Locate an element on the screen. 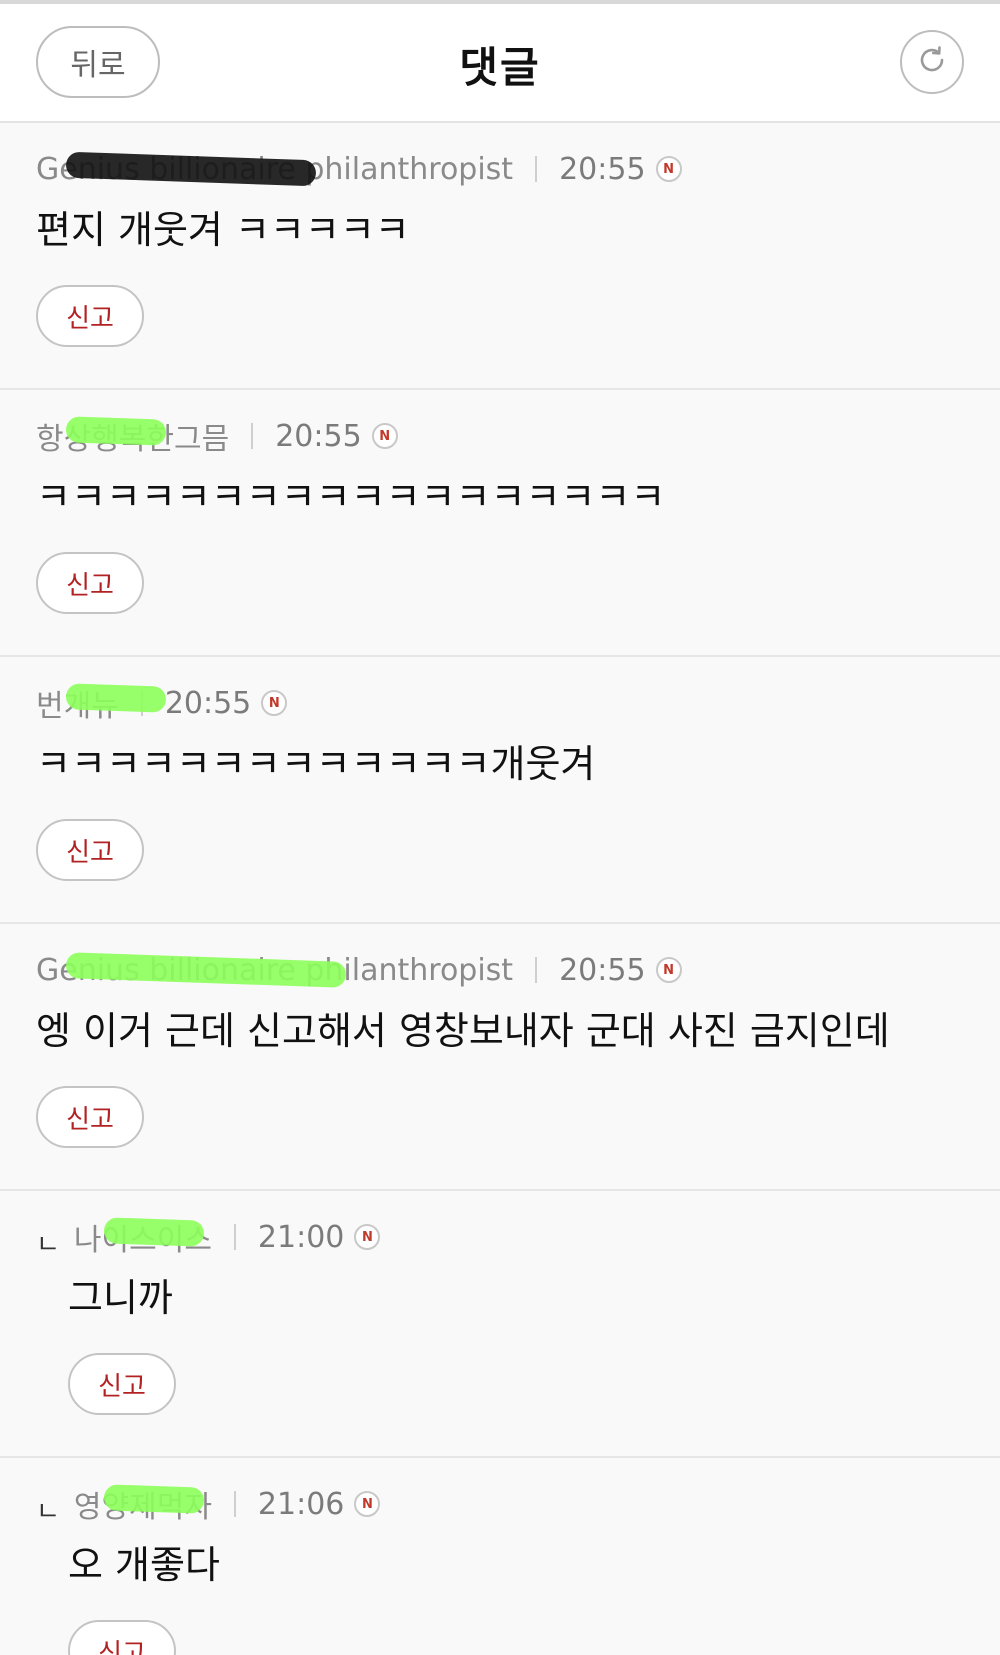 The width and height of the screenshot is (1000, 1655). comment-text: 편지 개웃겨 ㅋㅋㅋㅋㅋ is located at coordinates (223, 230).